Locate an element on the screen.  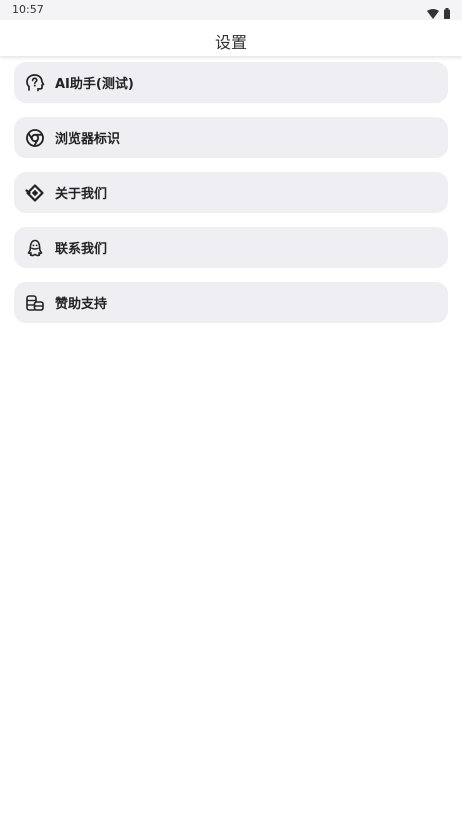
settings-item-sponsor: 赞助支持 is located at coordinates (231, 302).